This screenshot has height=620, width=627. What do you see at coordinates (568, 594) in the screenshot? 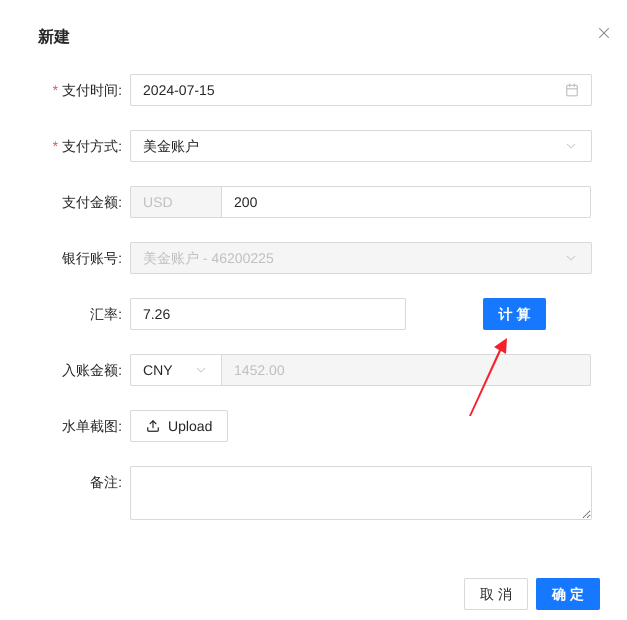
I see `confirm-button: 确 定` at bounding box center [568, 594].